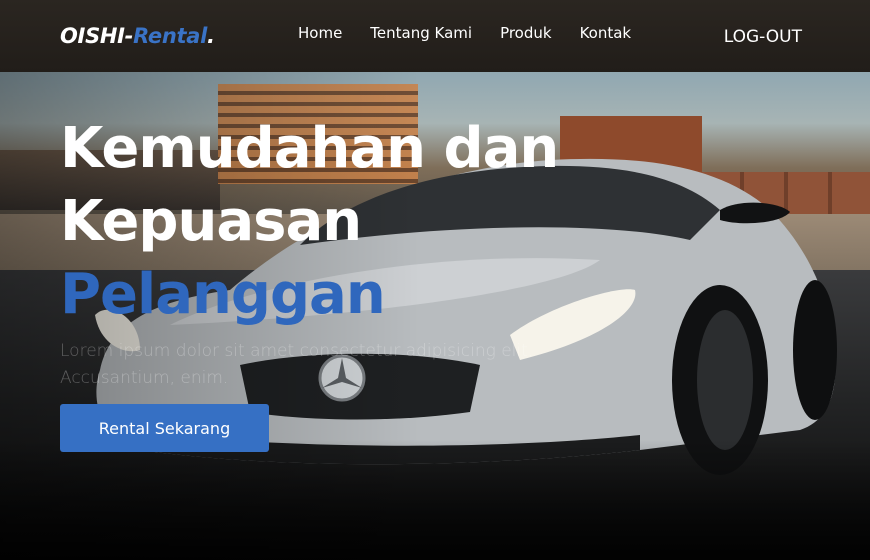  I want to click on nav-link-tentang-kami: Tentang Kami, so click(421, 33).